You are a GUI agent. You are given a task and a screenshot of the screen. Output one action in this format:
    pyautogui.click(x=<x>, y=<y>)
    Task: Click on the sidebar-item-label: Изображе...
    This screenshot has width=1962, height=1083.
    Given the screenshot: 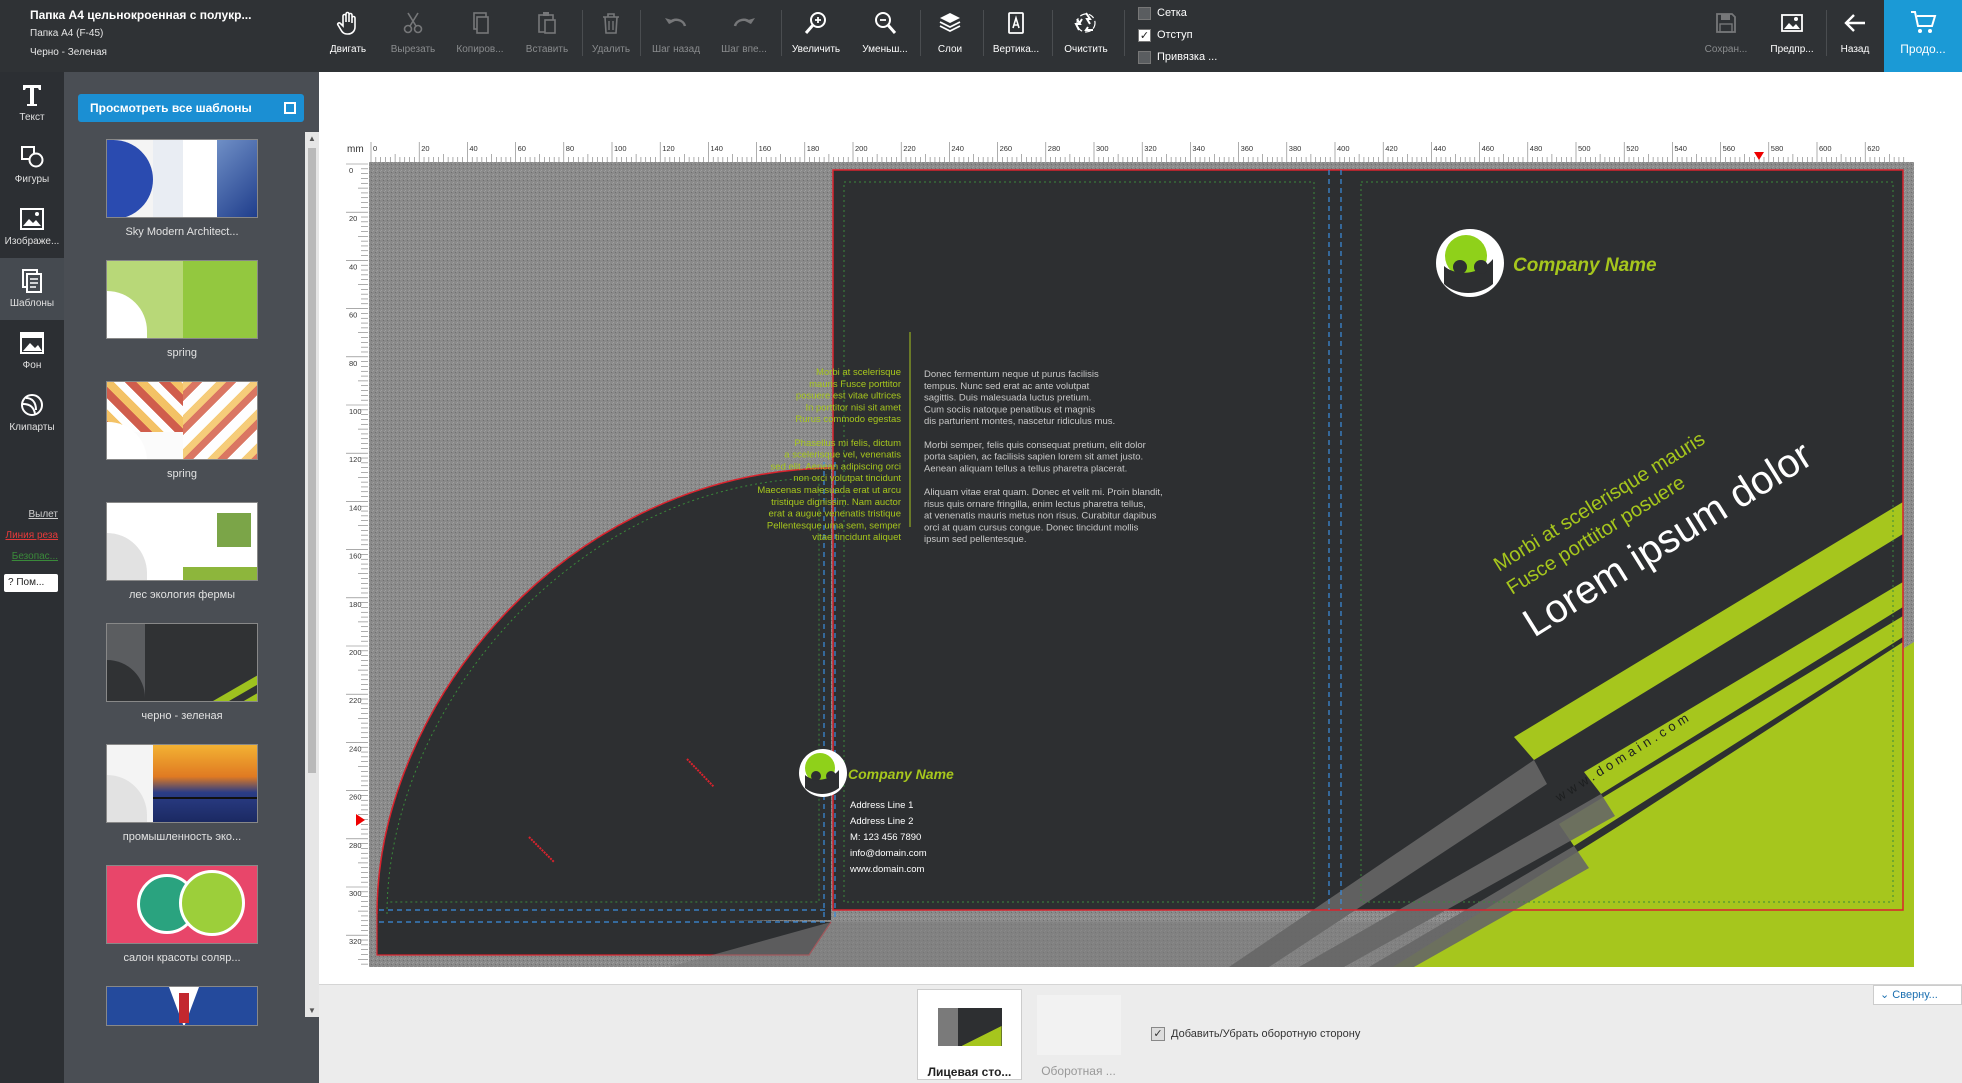 What is the action you would take?
    pyautogui.click(x=32, y=241)
    